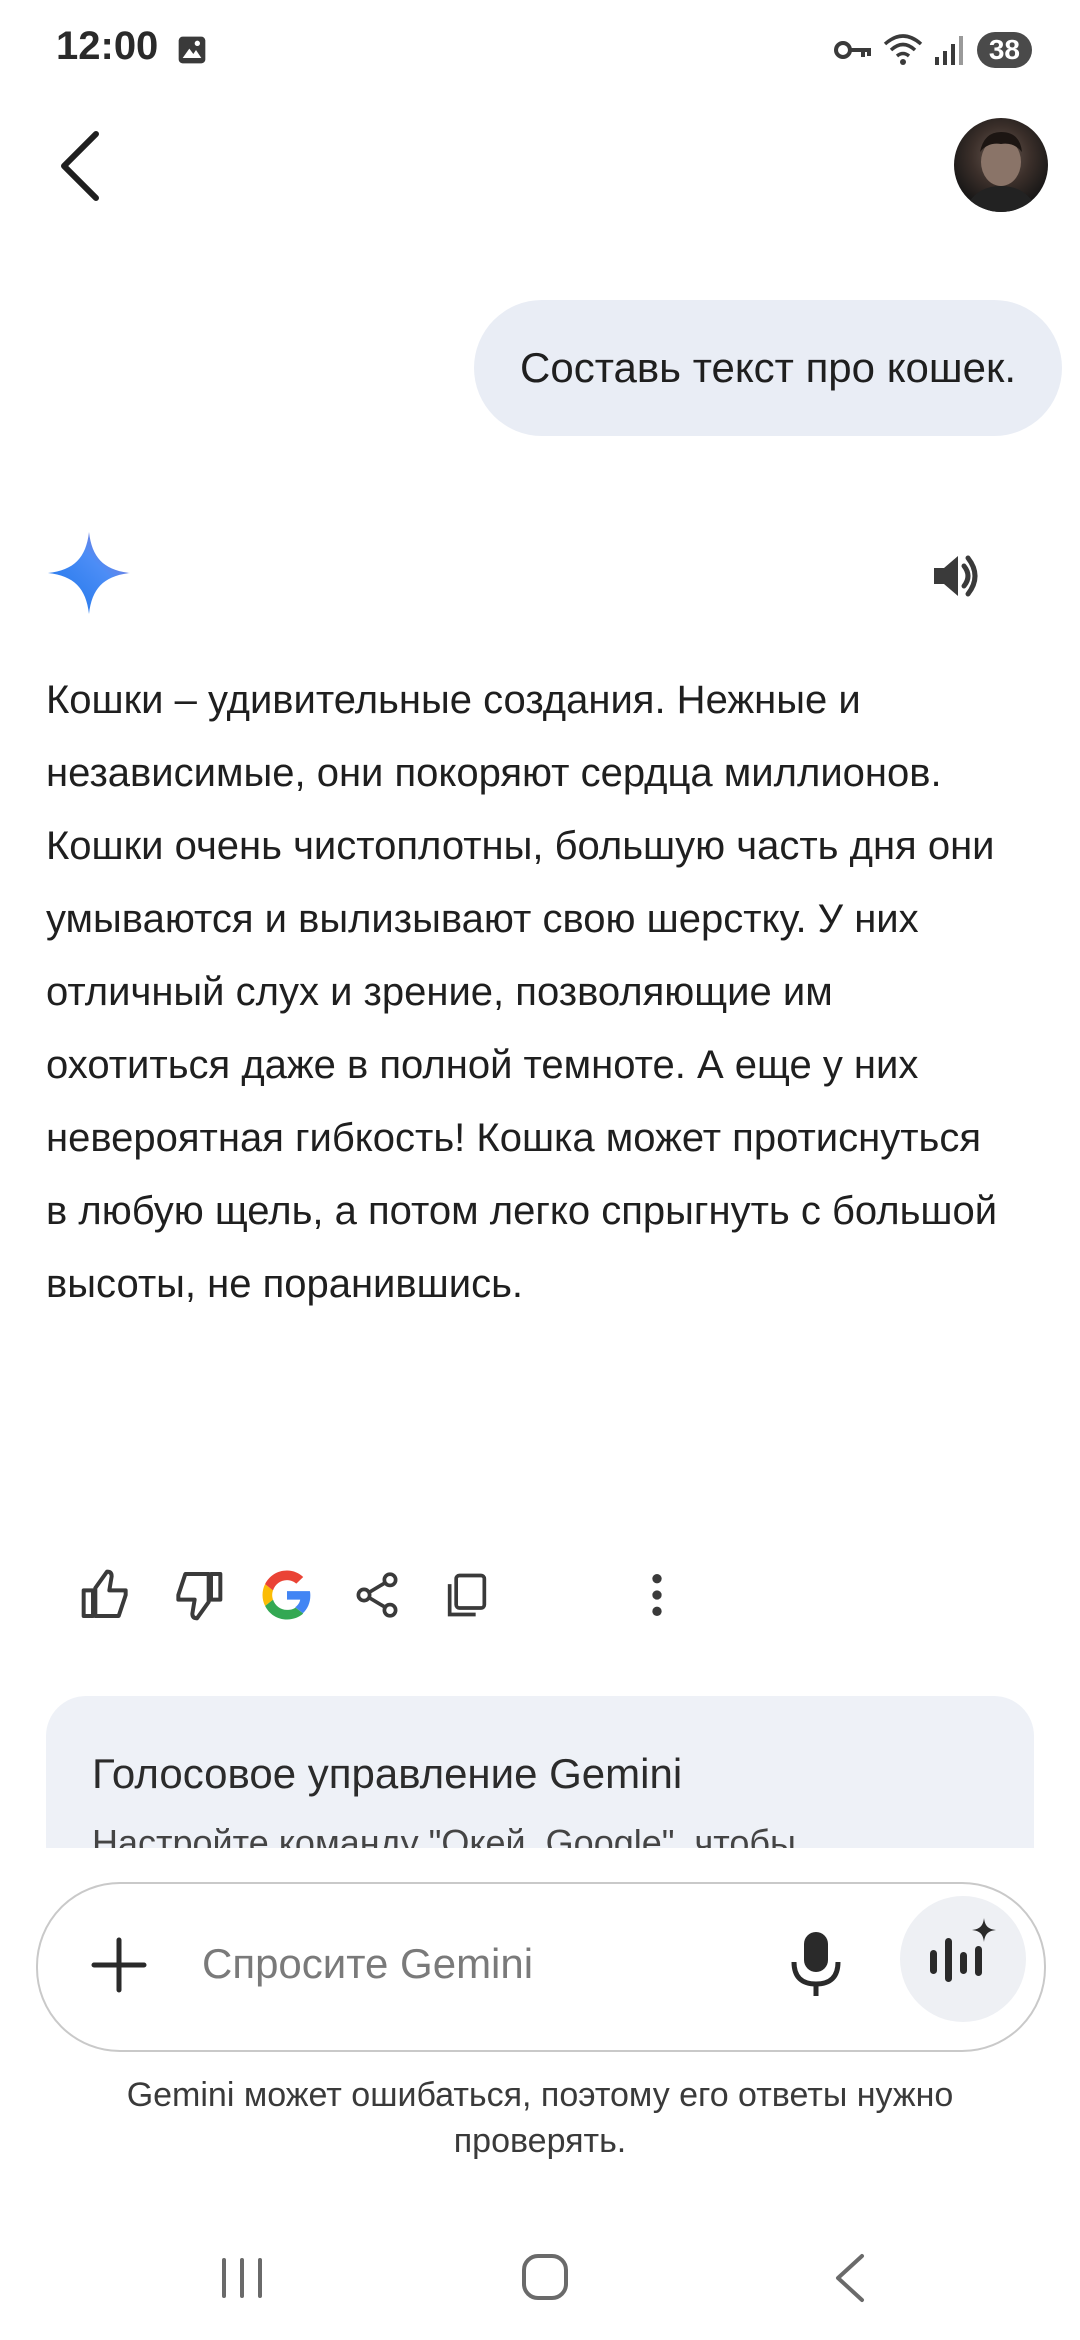  What do you see at coordinates (932, 50) in the screenshot?
I see `status-icons: 38` at bounding box center [932, 50].